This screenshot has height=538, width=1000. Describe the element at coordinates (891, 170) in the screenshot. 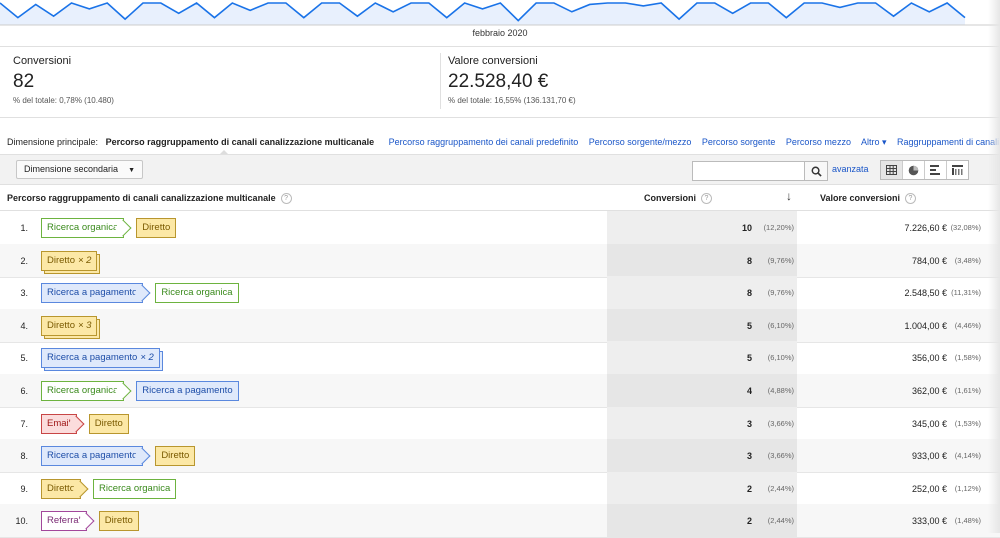

I see `table-view-button` at that location.